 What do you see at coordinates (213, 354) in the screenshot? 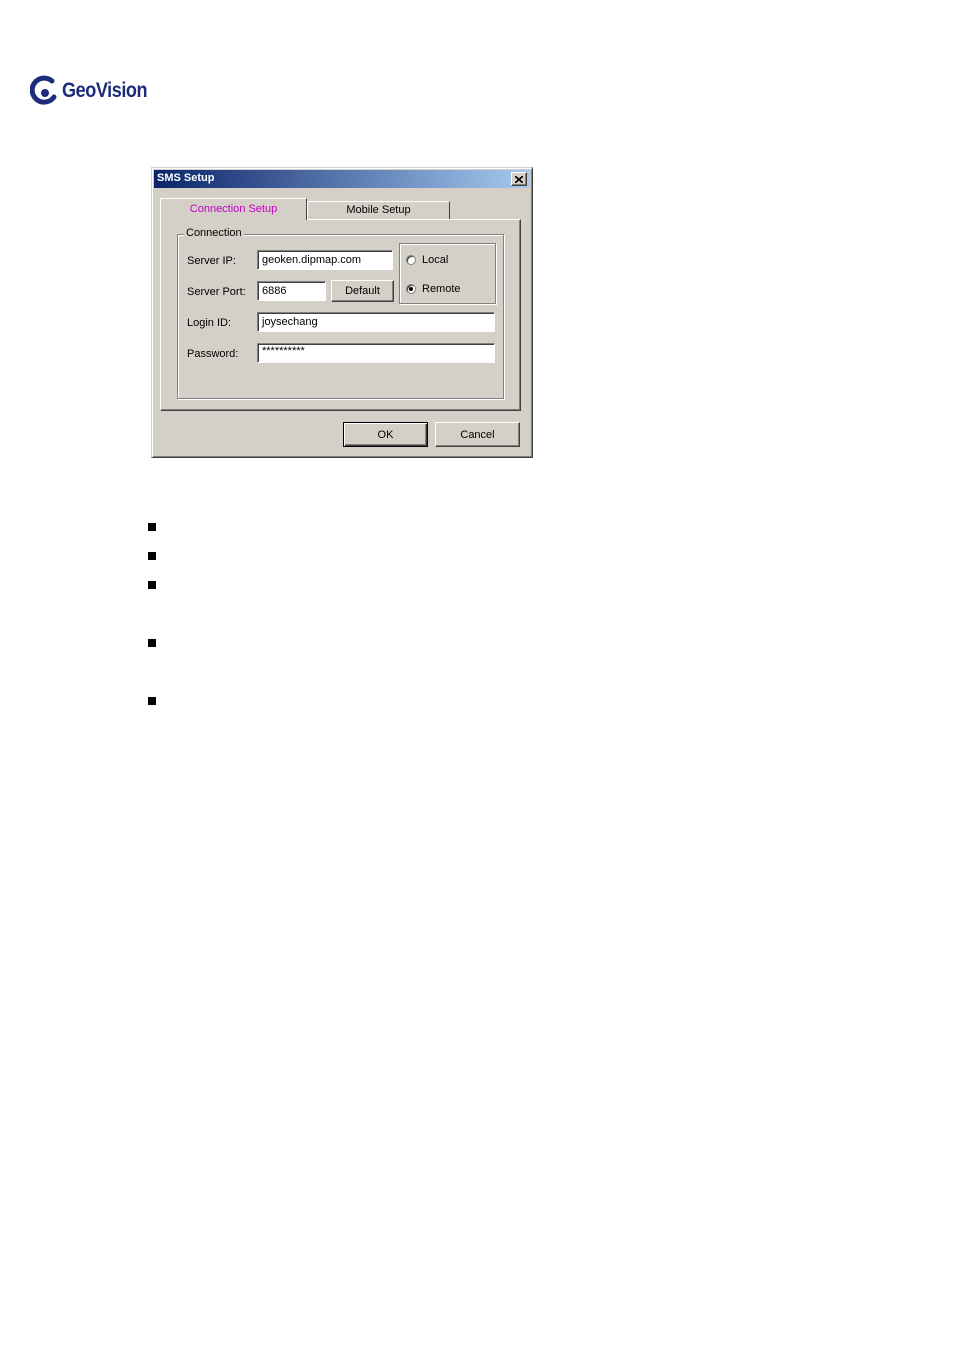
I see `password-label: Password:` at bounding box center [213, 354].